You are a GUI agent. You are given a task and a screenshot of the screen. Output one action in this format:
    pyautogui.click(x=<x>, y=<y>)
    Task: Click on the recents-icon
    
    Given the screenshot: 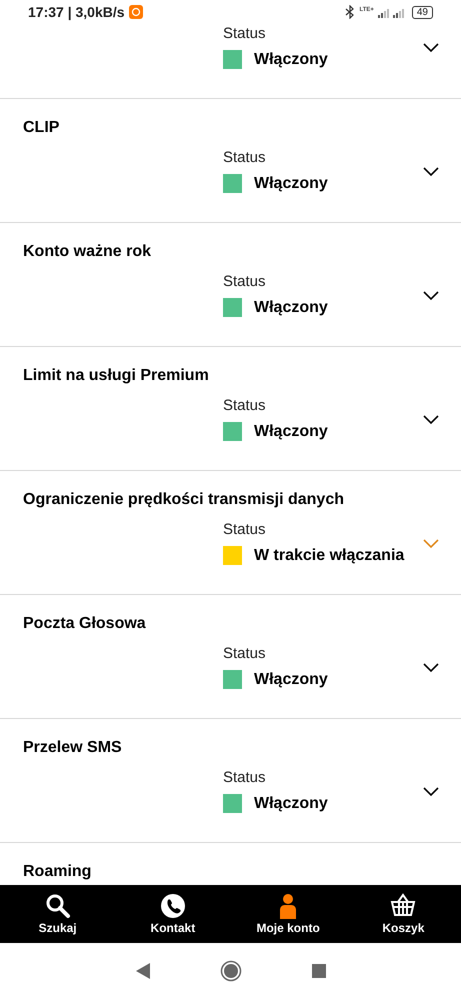 What is the action you would take?
    pyautogui.click(x=319, y=971)
    